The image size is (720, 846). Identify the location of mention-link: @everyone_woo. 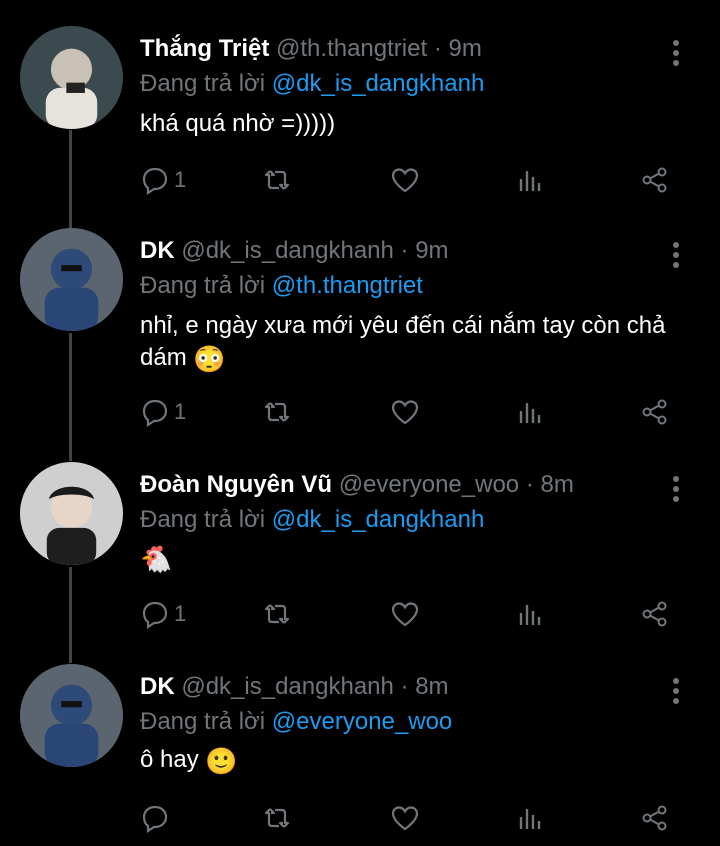
(362, 721).